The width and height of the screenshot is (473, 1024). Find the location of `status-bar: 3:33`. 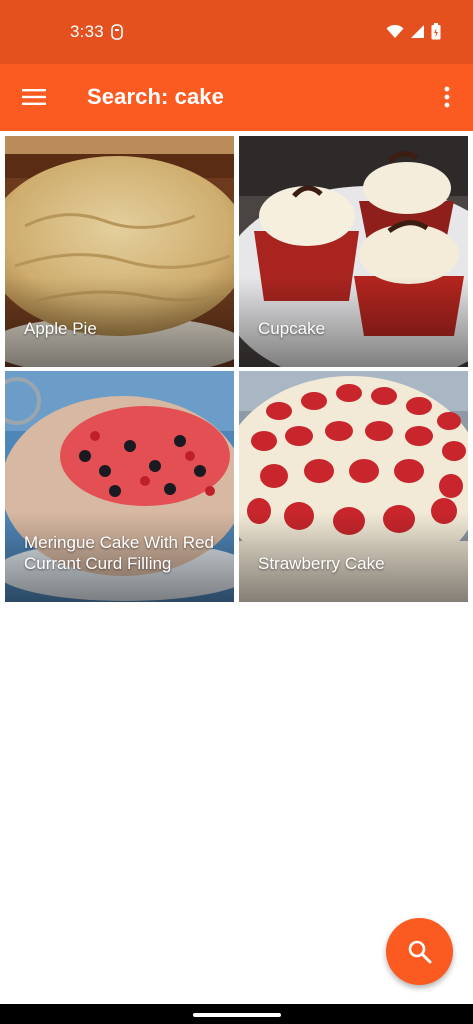

status-bar: 3:33 is located at coordinates (236, 32).